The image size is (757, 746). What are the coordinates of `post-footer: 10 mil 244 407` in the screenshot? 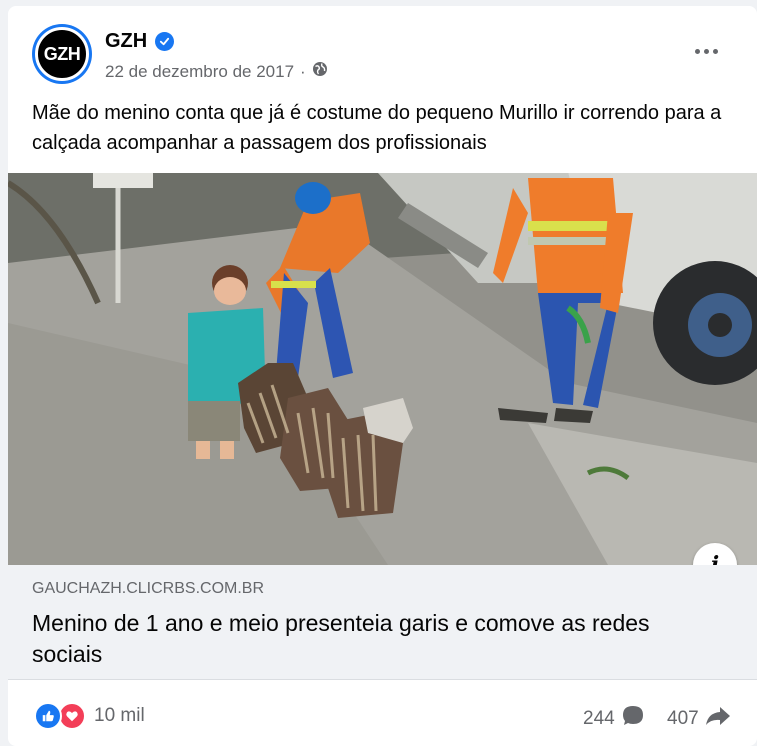 It's located at (382, 714).